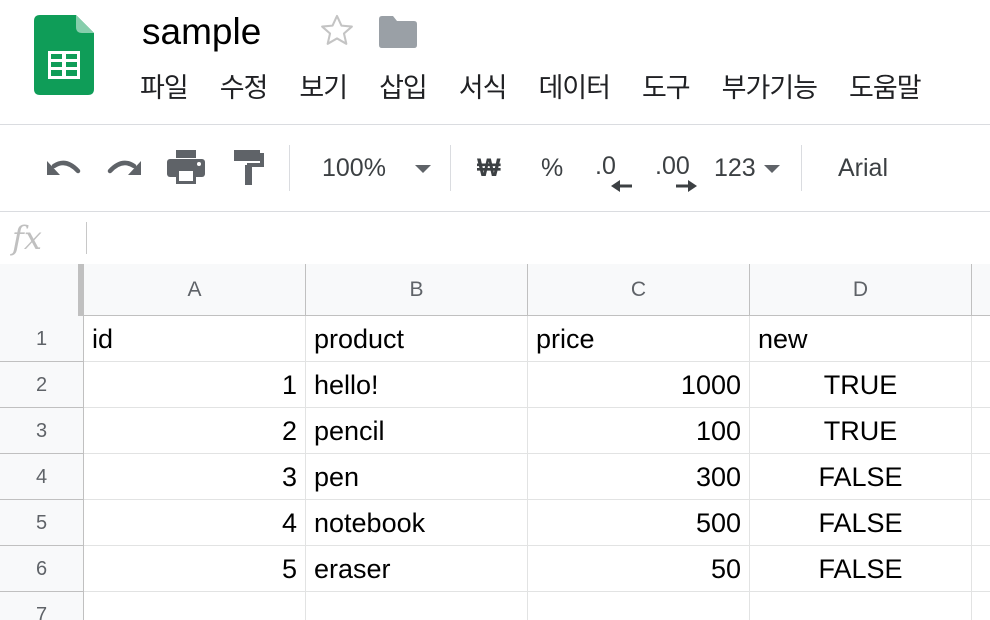 This screenshot has width=990, height=620. Describe the element at coordinates (981, 431) in the screenshot. I see `cell-e3` at that location.